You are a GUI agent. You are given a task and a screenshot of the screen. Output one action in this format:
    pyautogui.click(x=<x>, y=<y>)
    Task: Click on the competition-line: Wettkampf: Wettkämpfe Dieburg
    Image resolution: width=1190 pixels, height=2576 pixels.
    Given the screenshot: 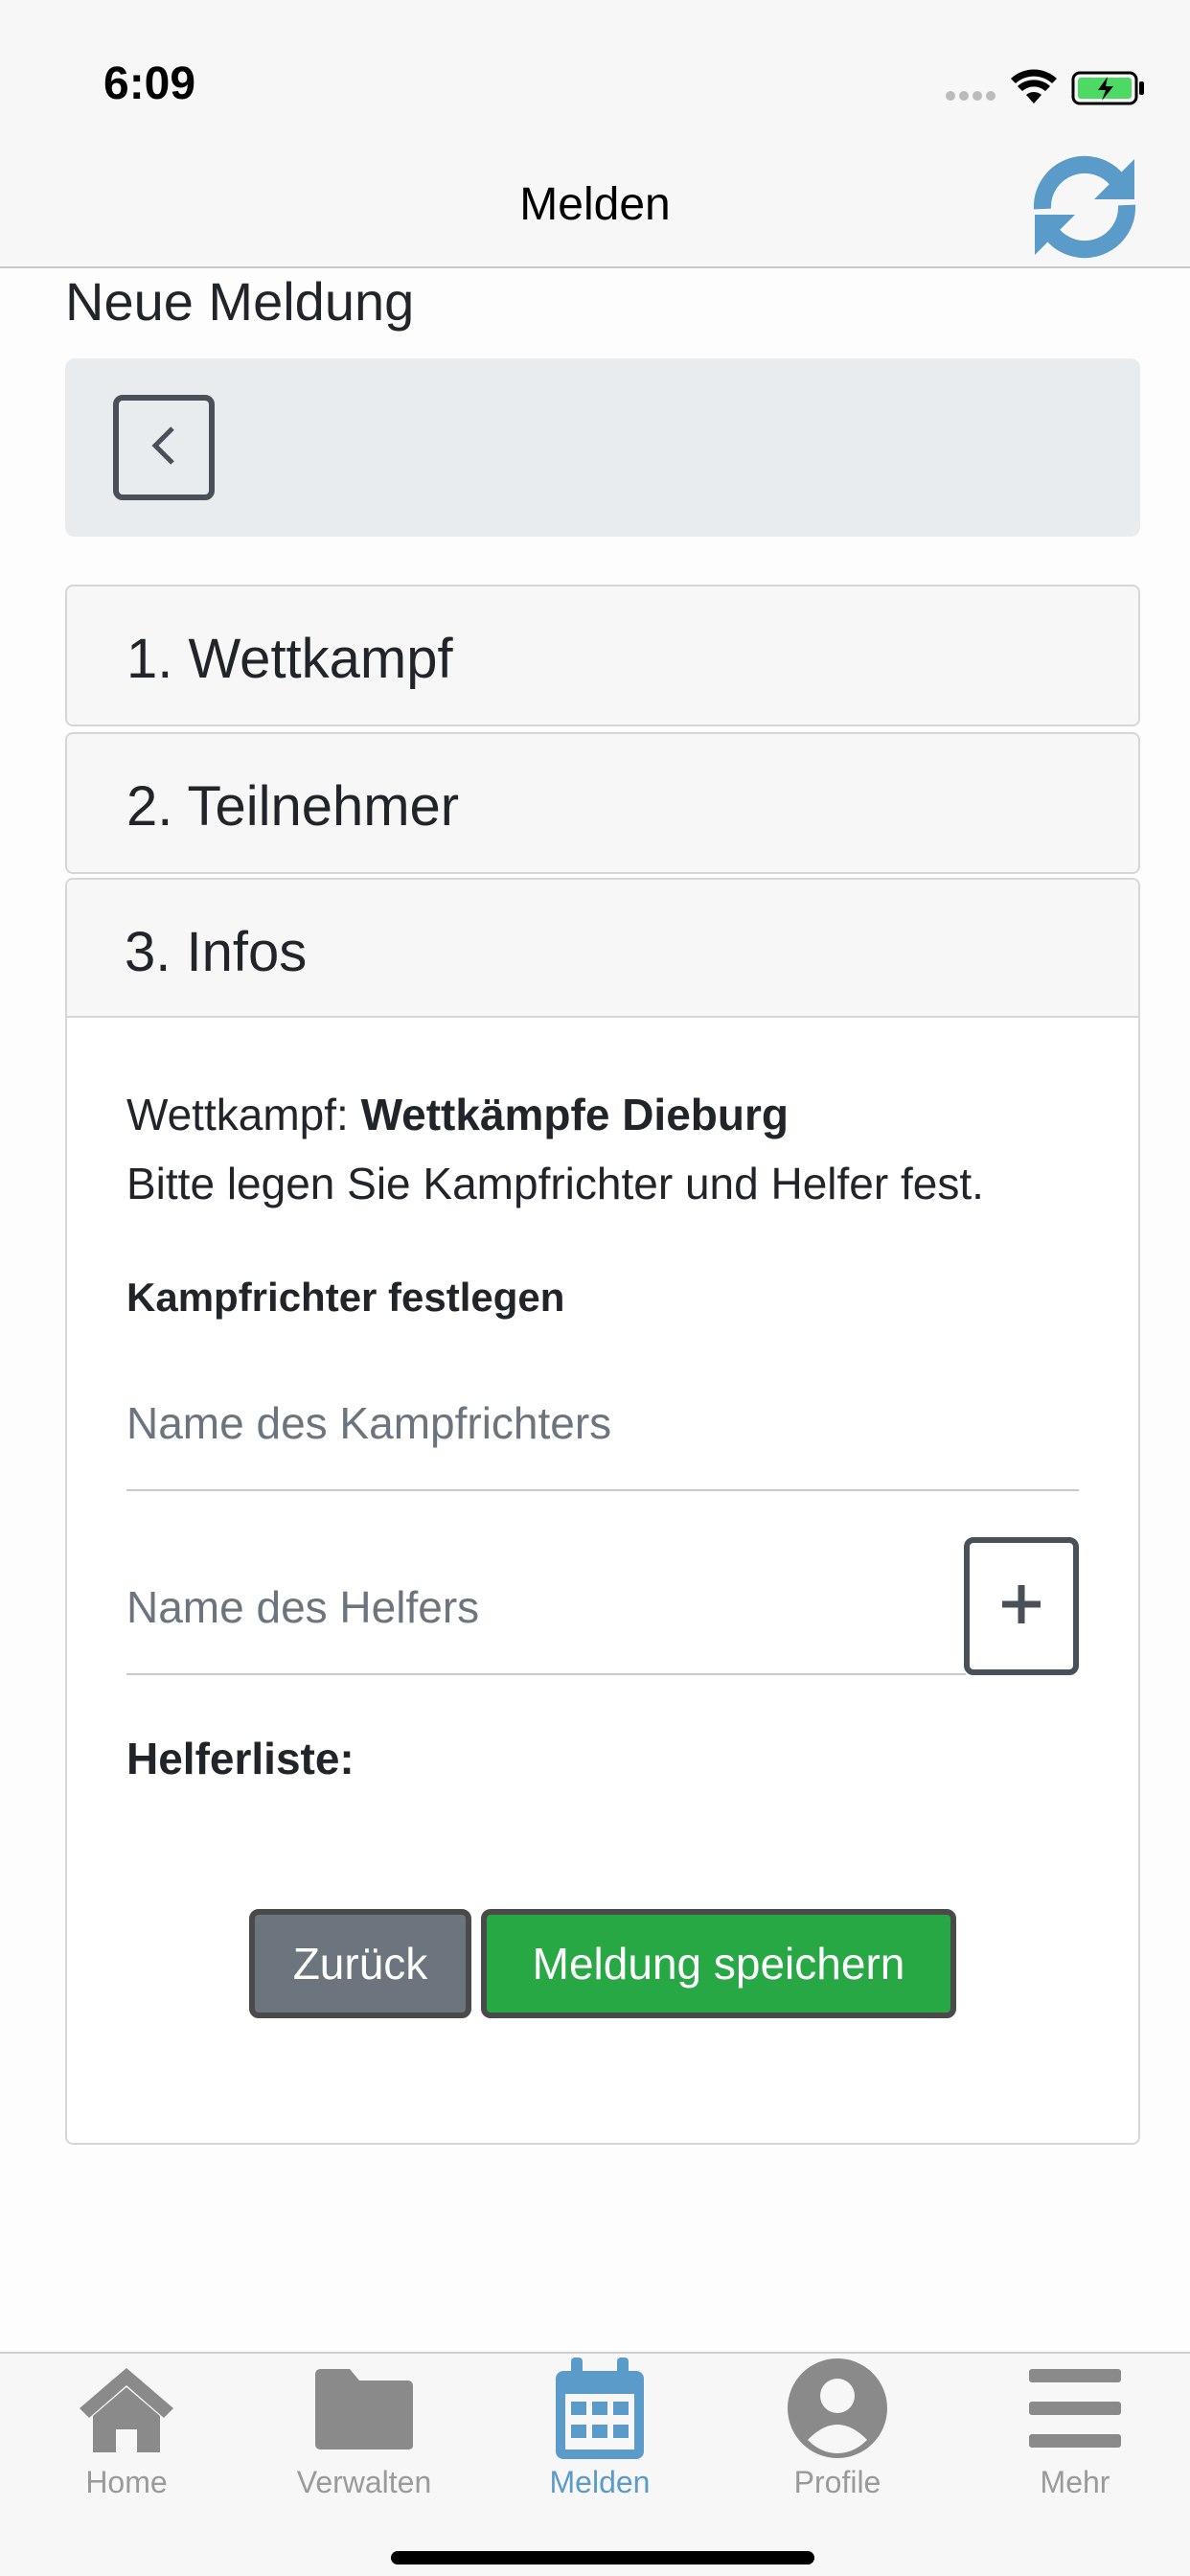 What is the action you would take?
    pyautogui.click(x=458, y=1114)
    